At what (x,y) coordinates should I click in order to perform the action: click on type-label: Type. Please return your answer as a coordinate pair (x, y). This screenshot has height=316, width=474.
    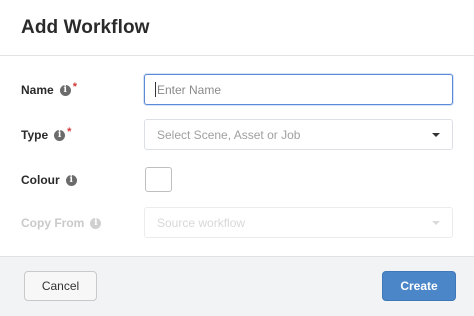
    Looking at the image, I should click on (35, 135).